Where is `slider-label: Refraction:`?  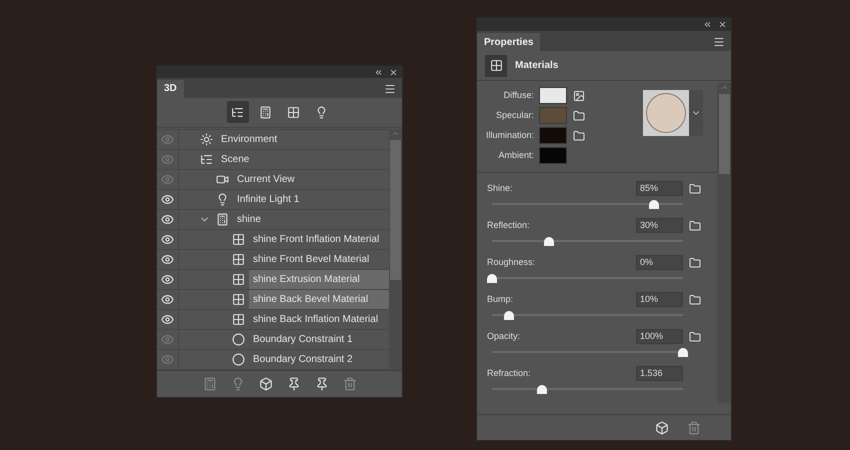 slider-label: Refraction: is located at coordinates (509, 373).